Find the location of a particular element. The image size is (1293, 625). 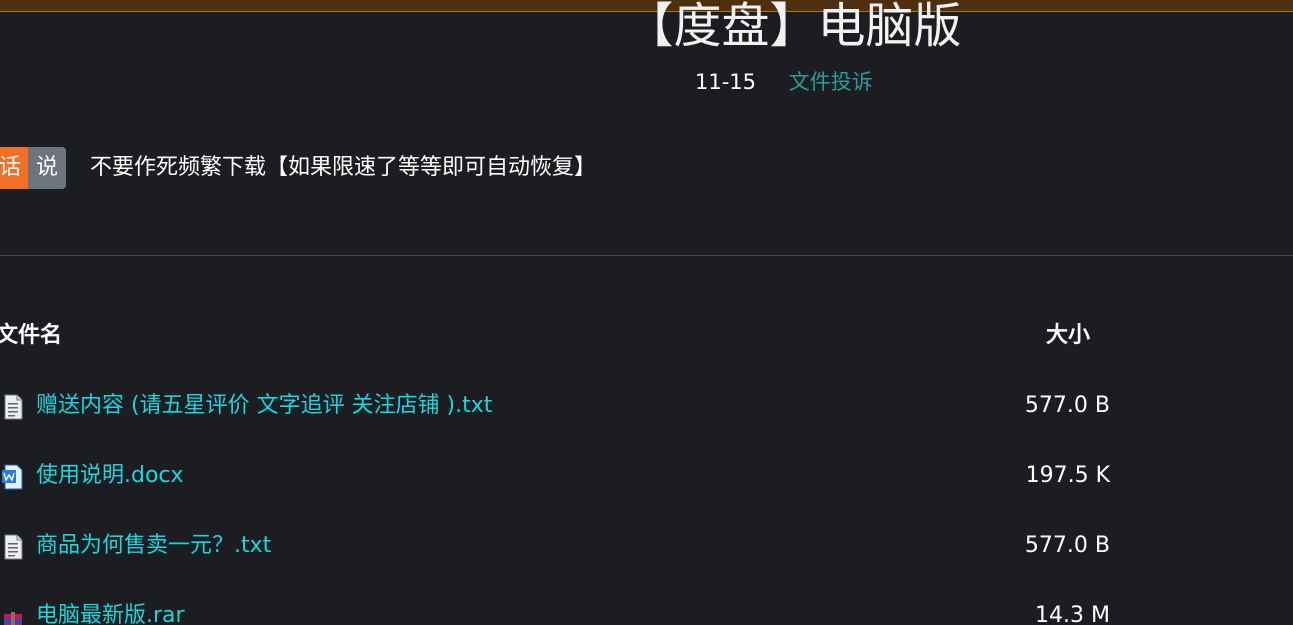

notice-badge-left: 话 is located at coordinates (14, 168).